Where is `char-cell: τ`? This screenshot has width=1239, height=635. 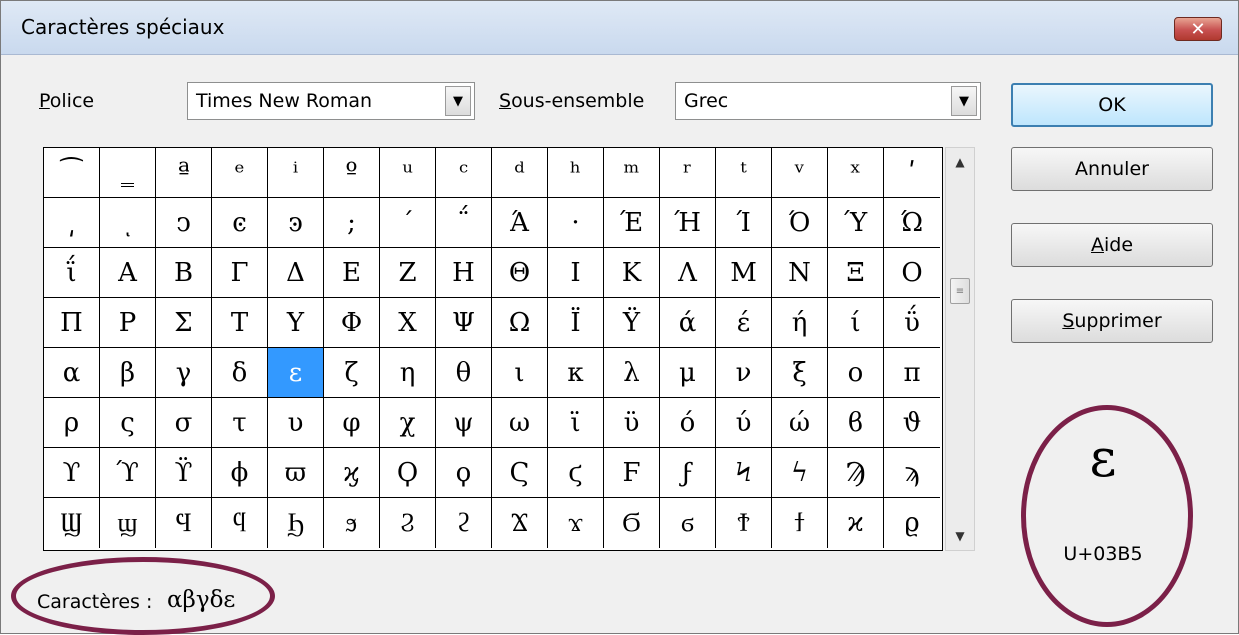 char-cell: τ is located at coordinates (240, 423).